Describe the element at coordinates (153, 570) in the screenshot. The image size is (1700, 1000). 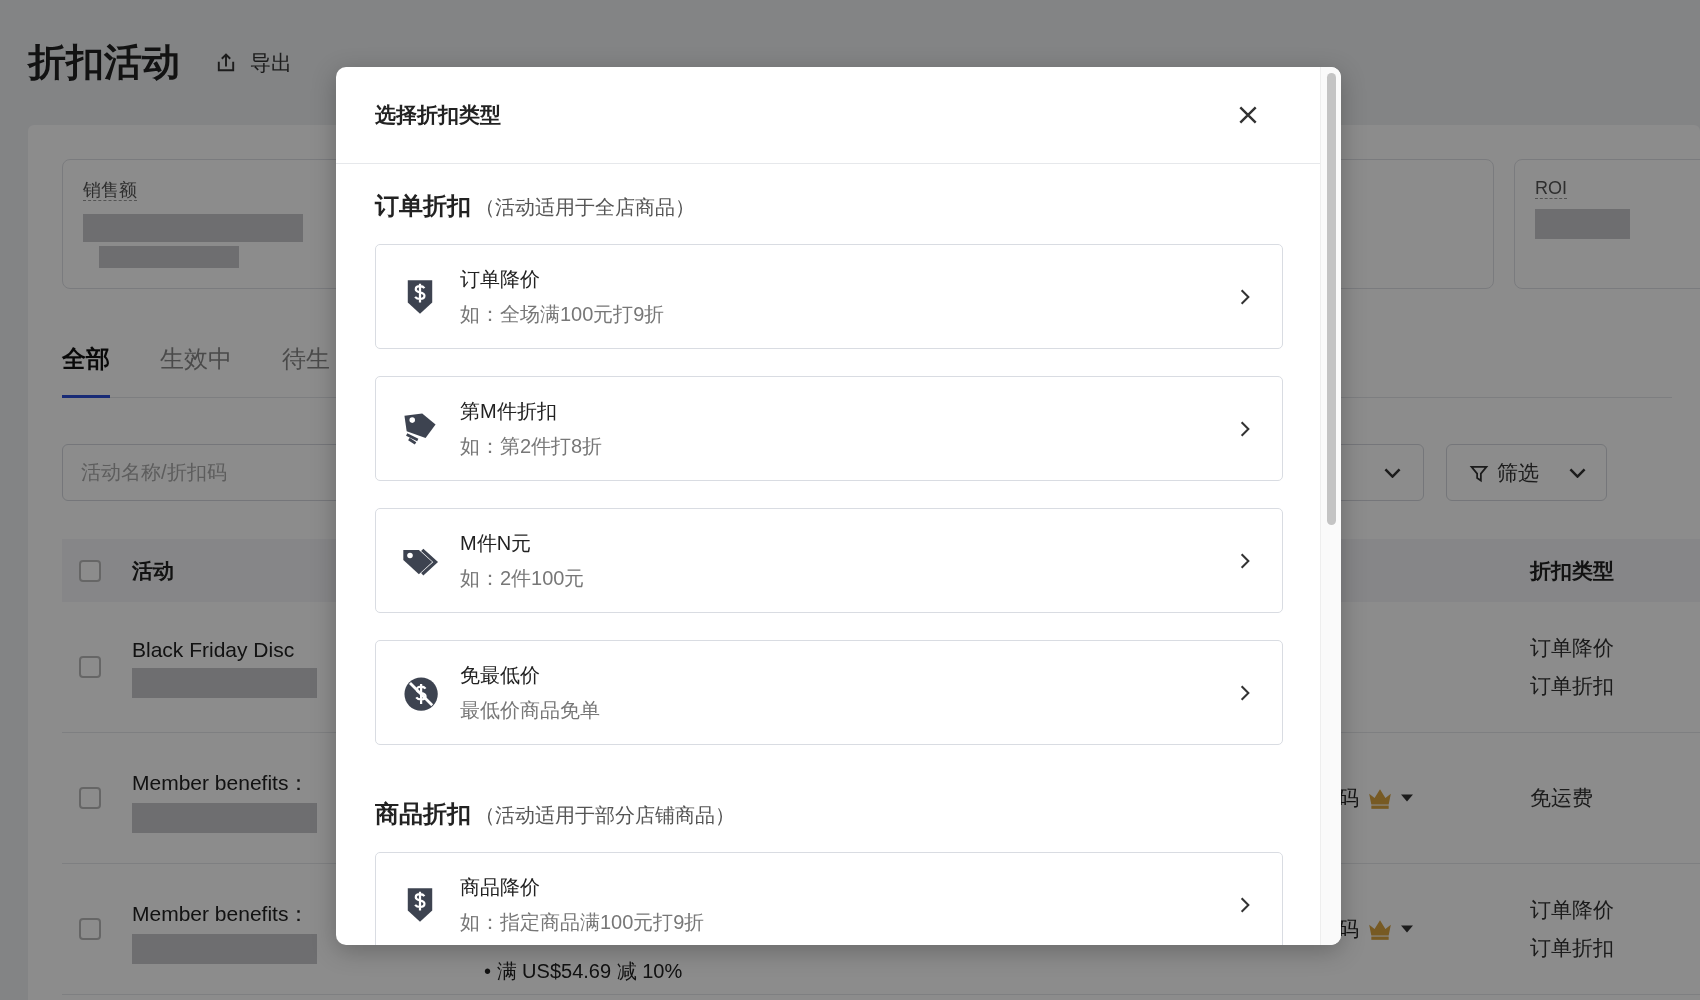
I see `column-header: 活动` at that location.